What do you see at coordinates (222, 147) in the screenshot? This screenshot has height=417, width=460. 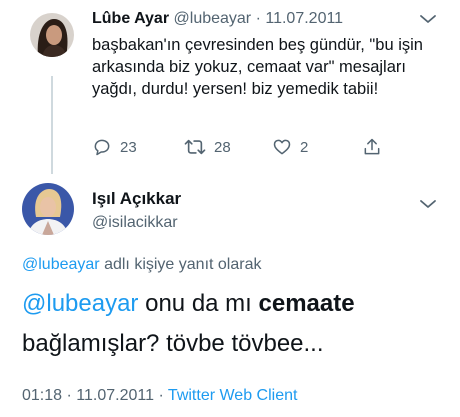 I see `retweet-count: 28` at bounding box center [222, 147].